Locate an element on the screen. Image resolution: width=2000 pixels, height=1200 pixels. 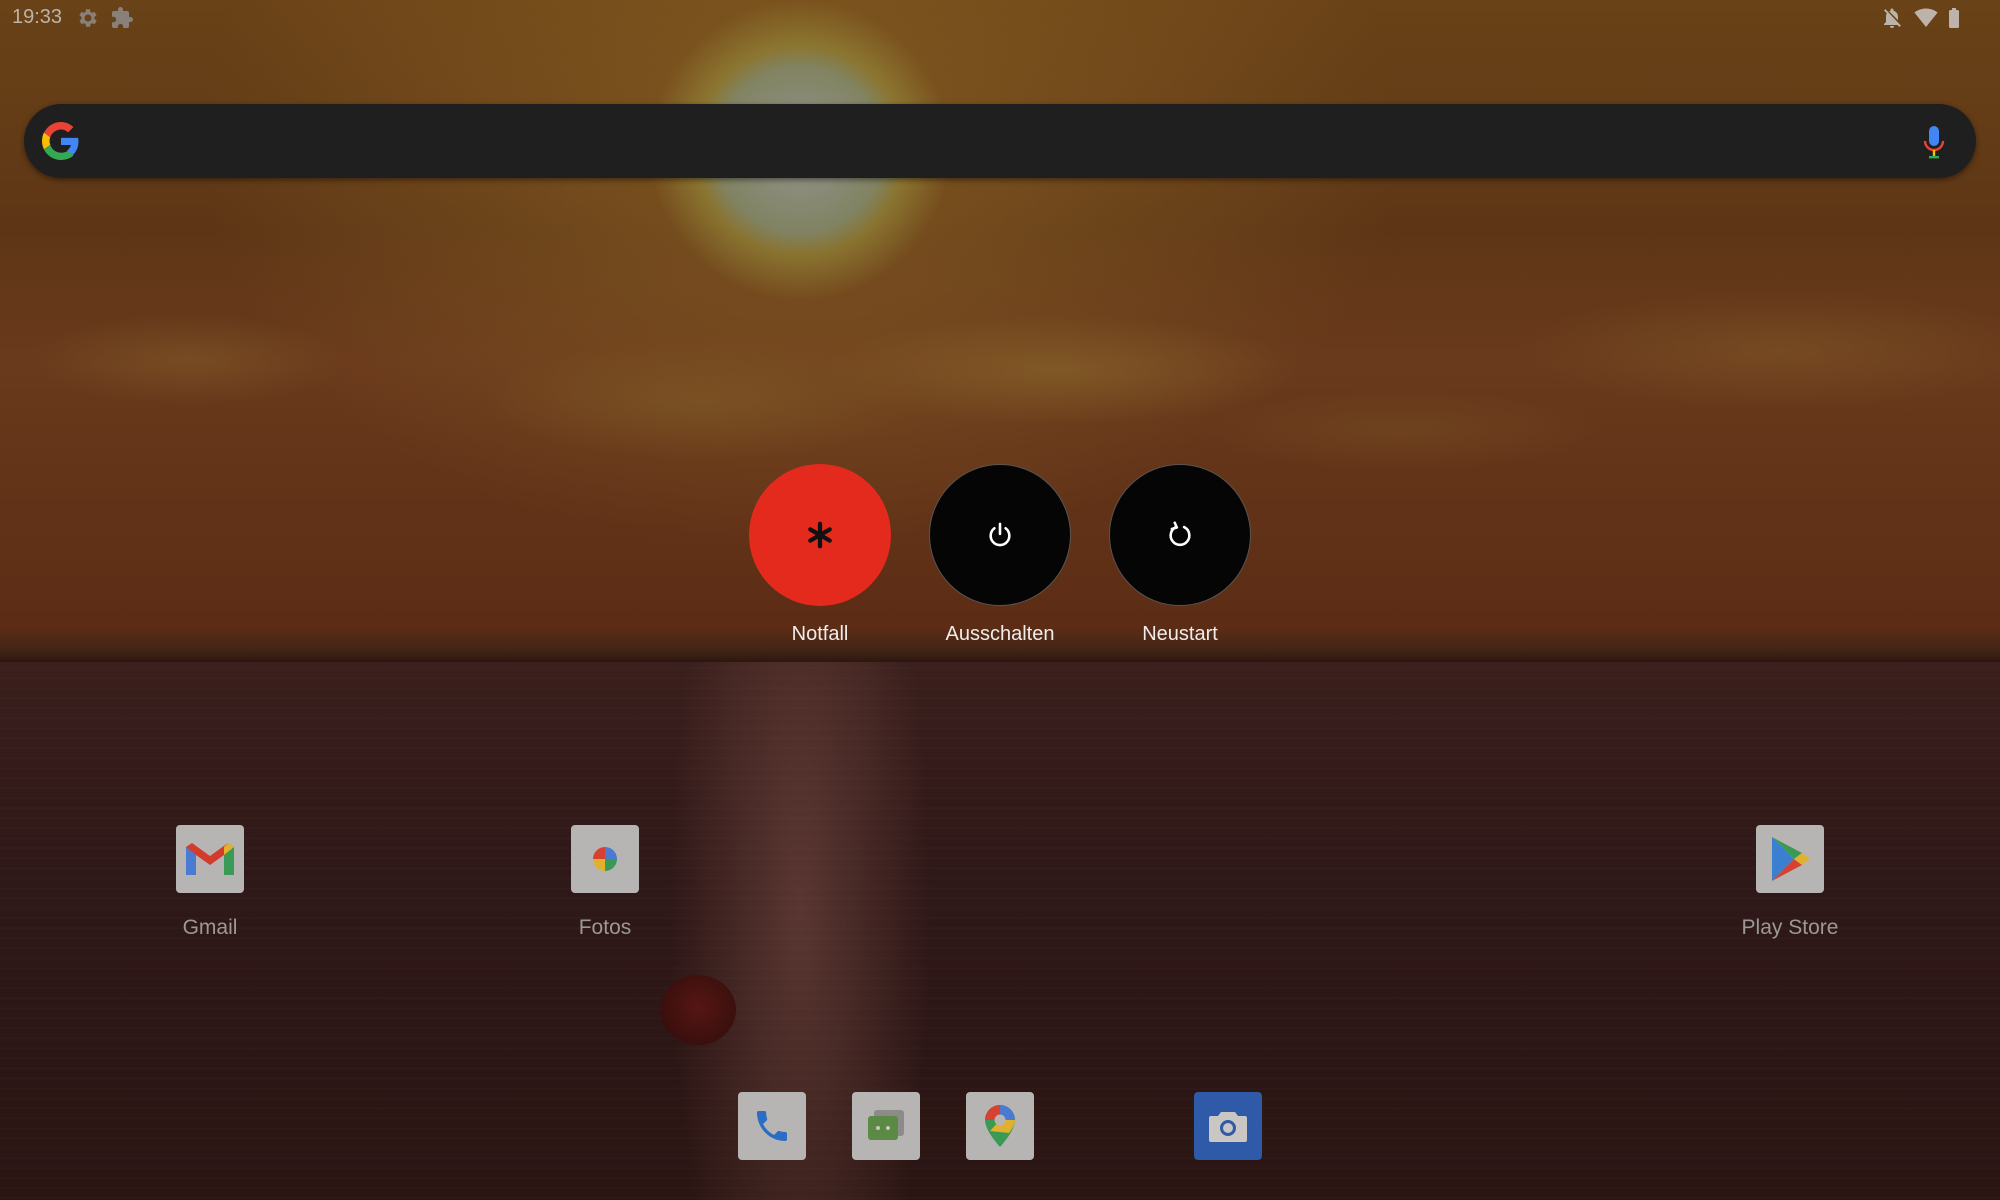
maps-app-icon is located at coordinates (1000, 1126).